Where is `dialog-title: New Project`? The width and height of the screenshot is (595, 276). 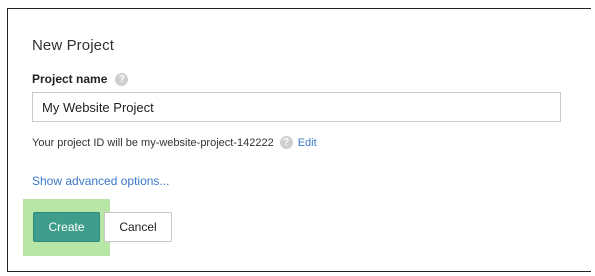
dialog-title: New Project is located at coordinates (73, 45).